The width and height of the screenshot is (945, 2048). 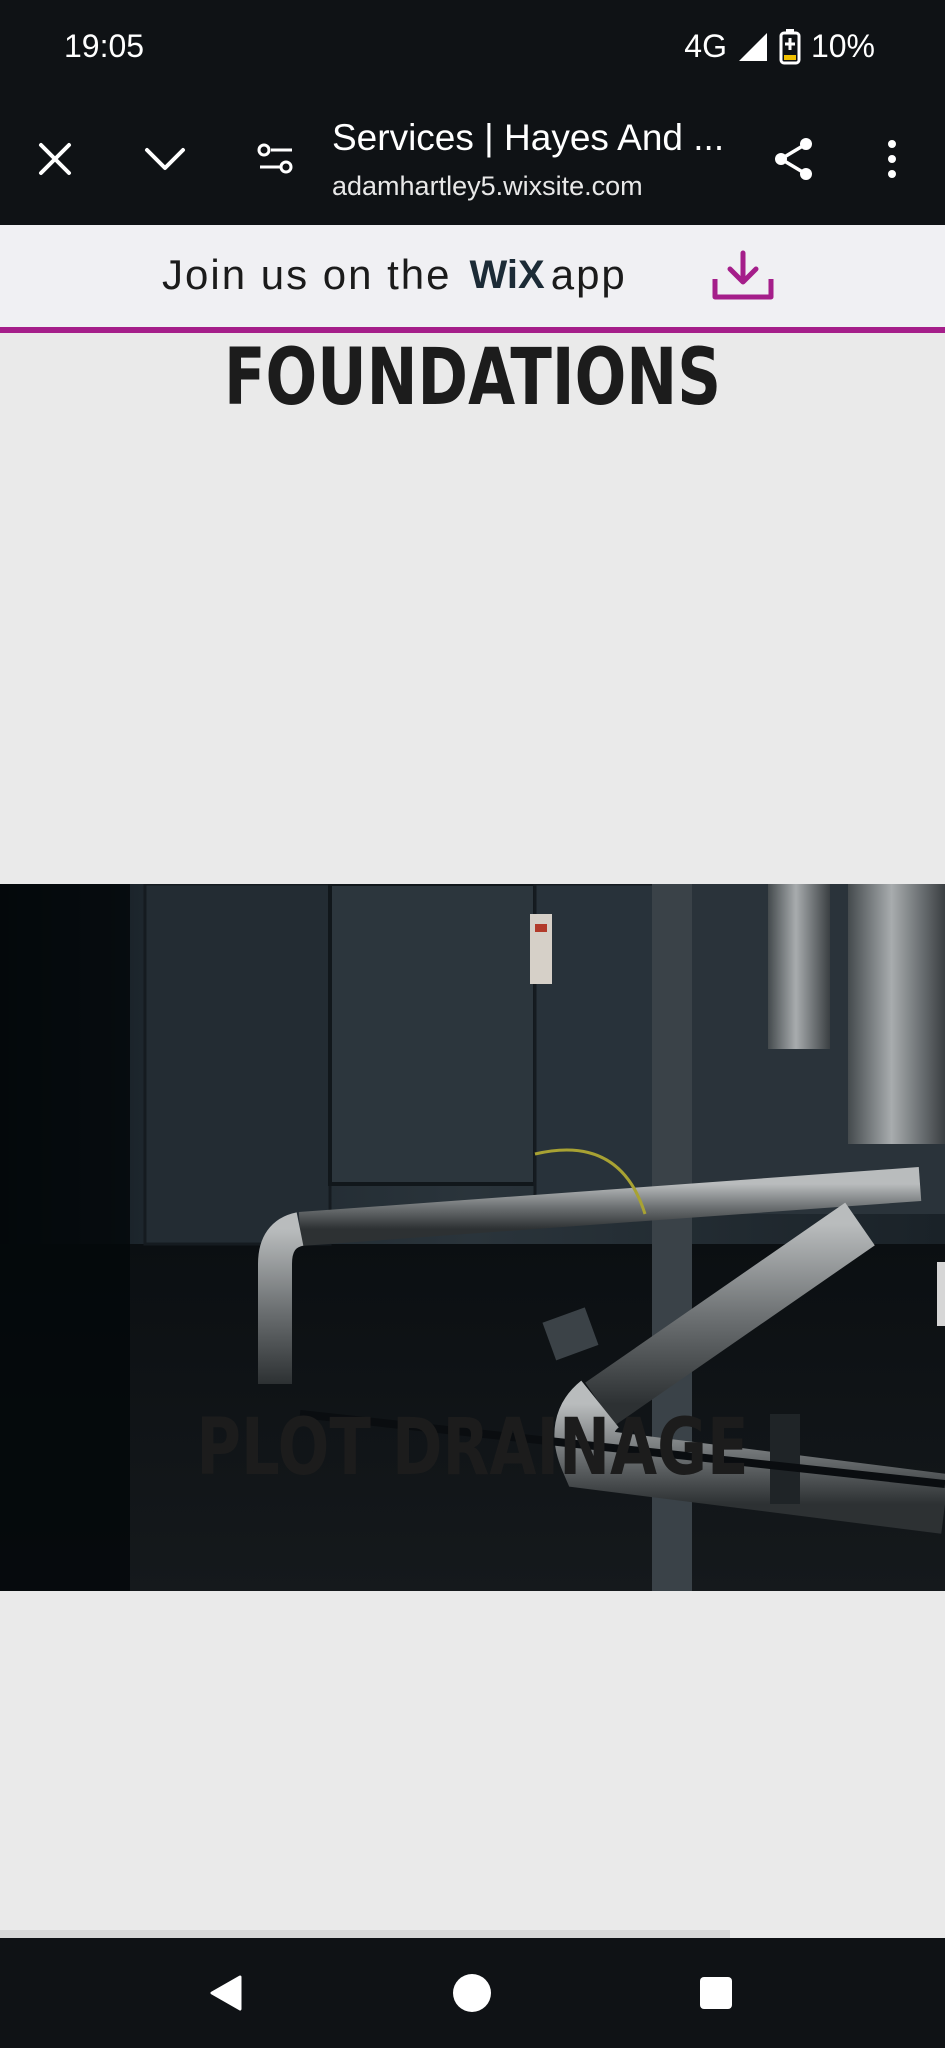 I want to click on section-heading-plot-drainage: PLOT DRAINAGE, so click(x=472, y=1448).